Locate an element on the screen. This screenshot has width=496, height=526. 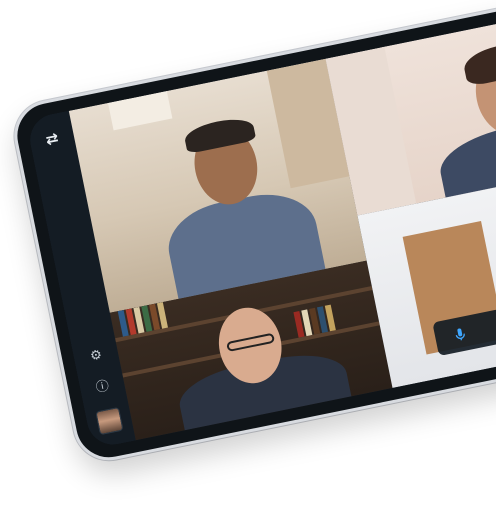
user-avatar is located at coordinates (109, 421).